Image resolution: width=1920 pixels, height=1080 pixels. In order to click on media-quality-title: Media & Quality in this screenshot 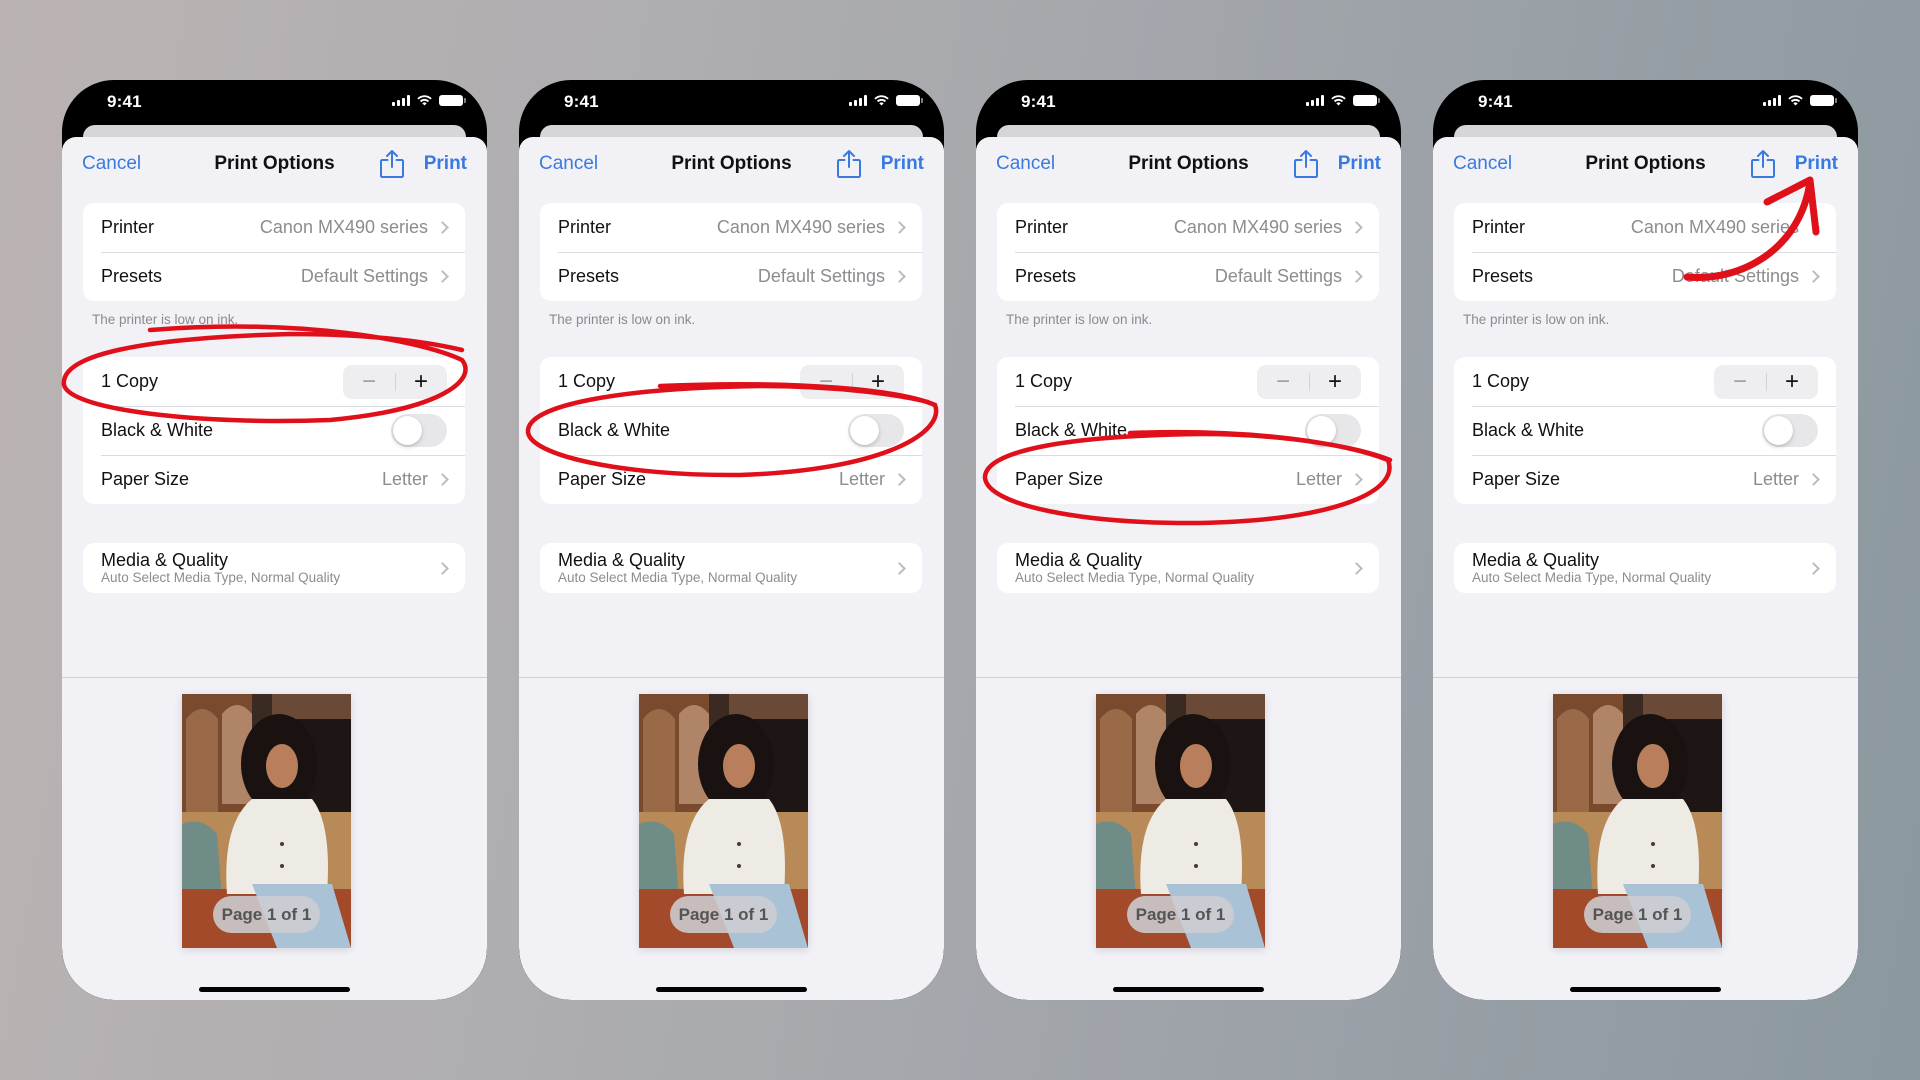, I will do `click(1536, 560)`.